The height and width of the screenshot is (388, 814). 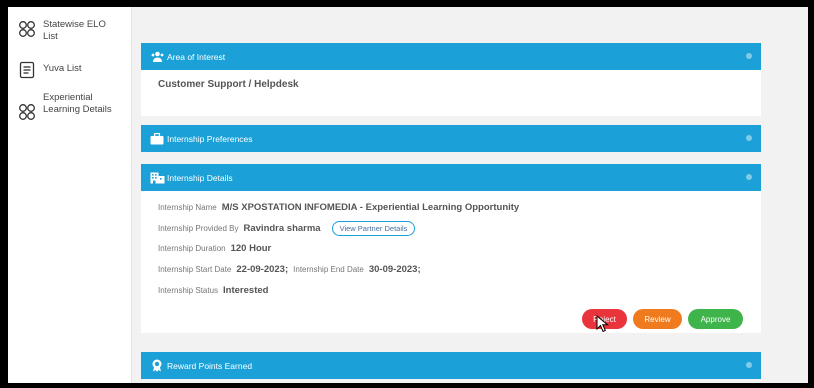 I want to click on internship-duration-row: Internship Duration 120 Hour, so click(x=214, y=248).